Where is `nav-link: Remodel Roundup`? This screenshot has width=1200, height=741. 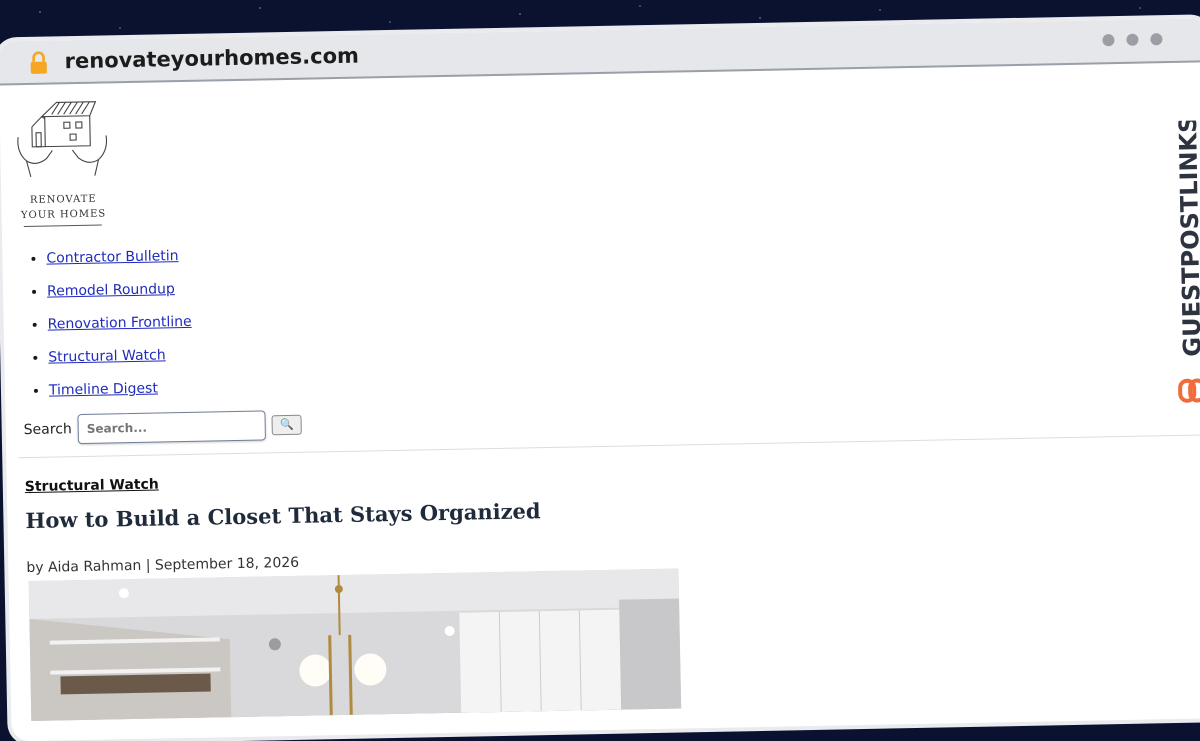
nav-link: Remodel Roundup is located at coordinates (111, 290).